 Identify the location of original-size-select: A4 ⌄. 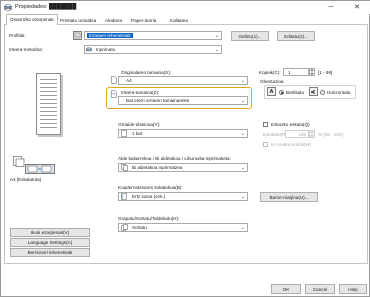
(183, 80).